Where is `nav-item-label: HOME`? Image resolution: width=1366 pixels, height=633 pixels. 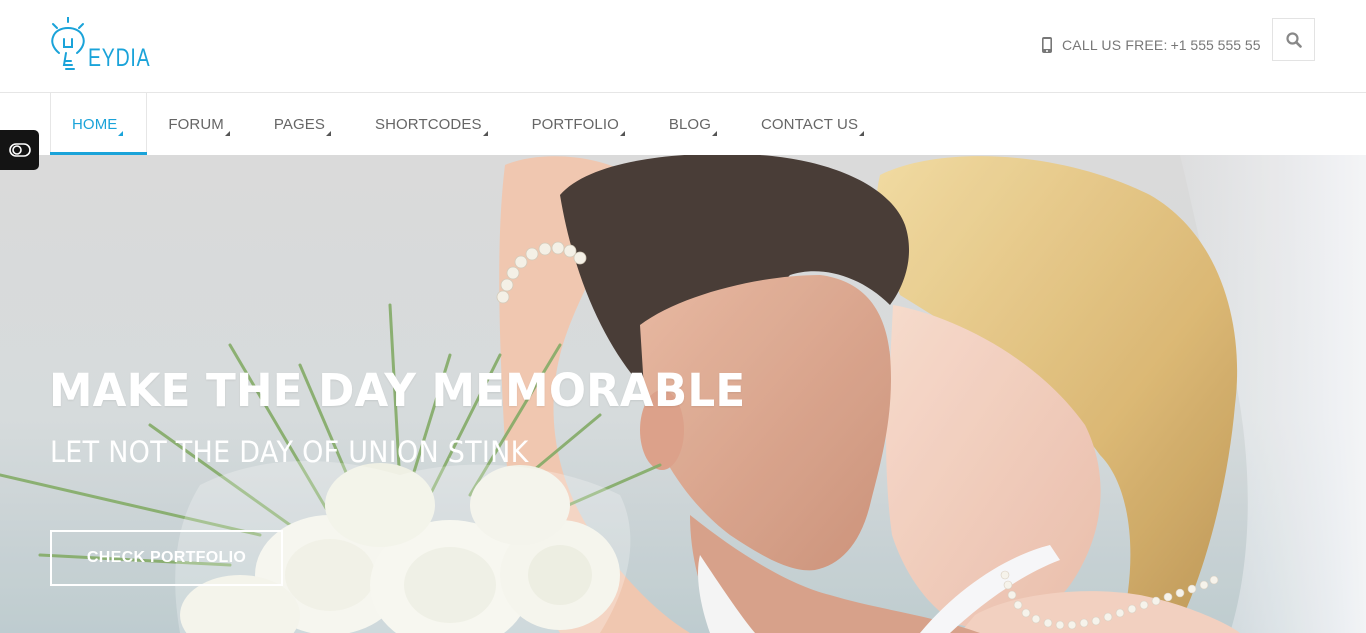 nav-item-label: HOME is located at coordinates (95, 124).